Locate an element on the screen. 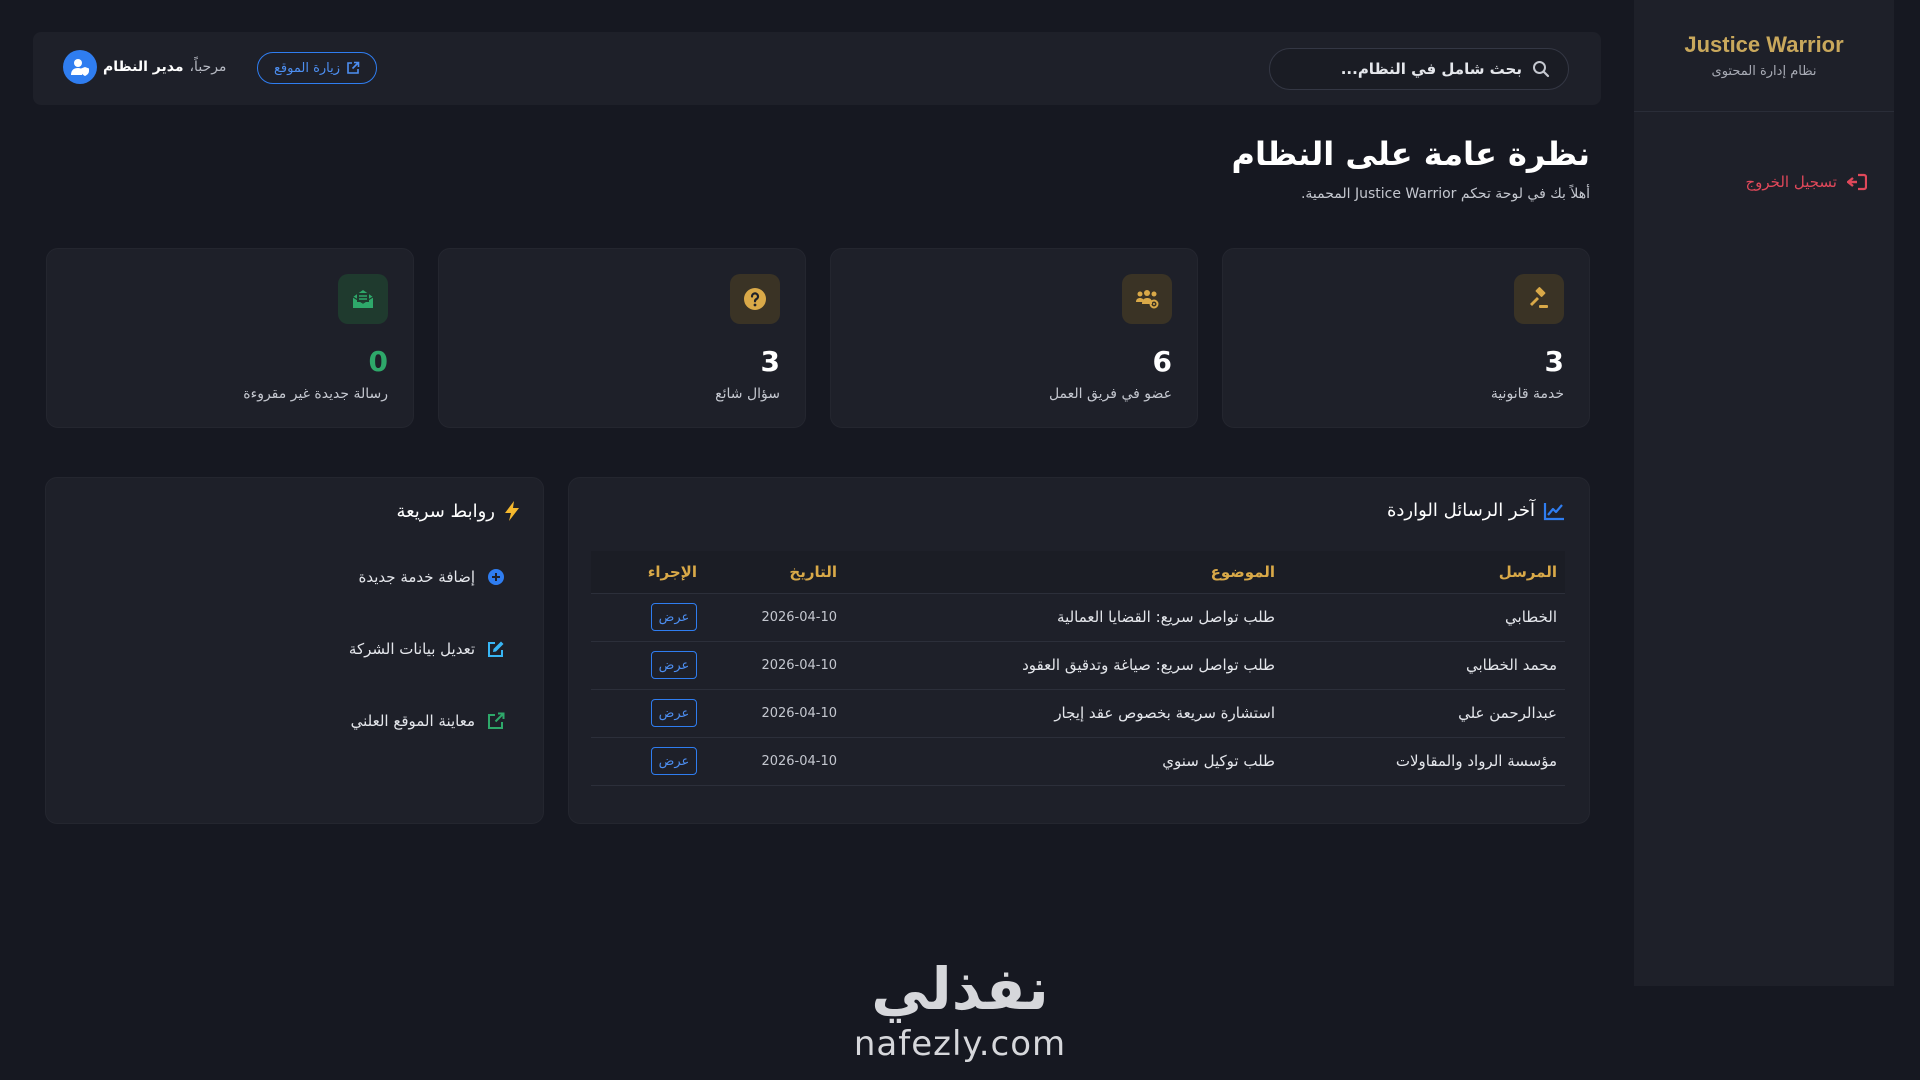 Image resolution: width=1920 pixels, height=1080 pixels. brand: Justice Warrior نظام إدارة المحتوى is located at coordinates (1764, 56).